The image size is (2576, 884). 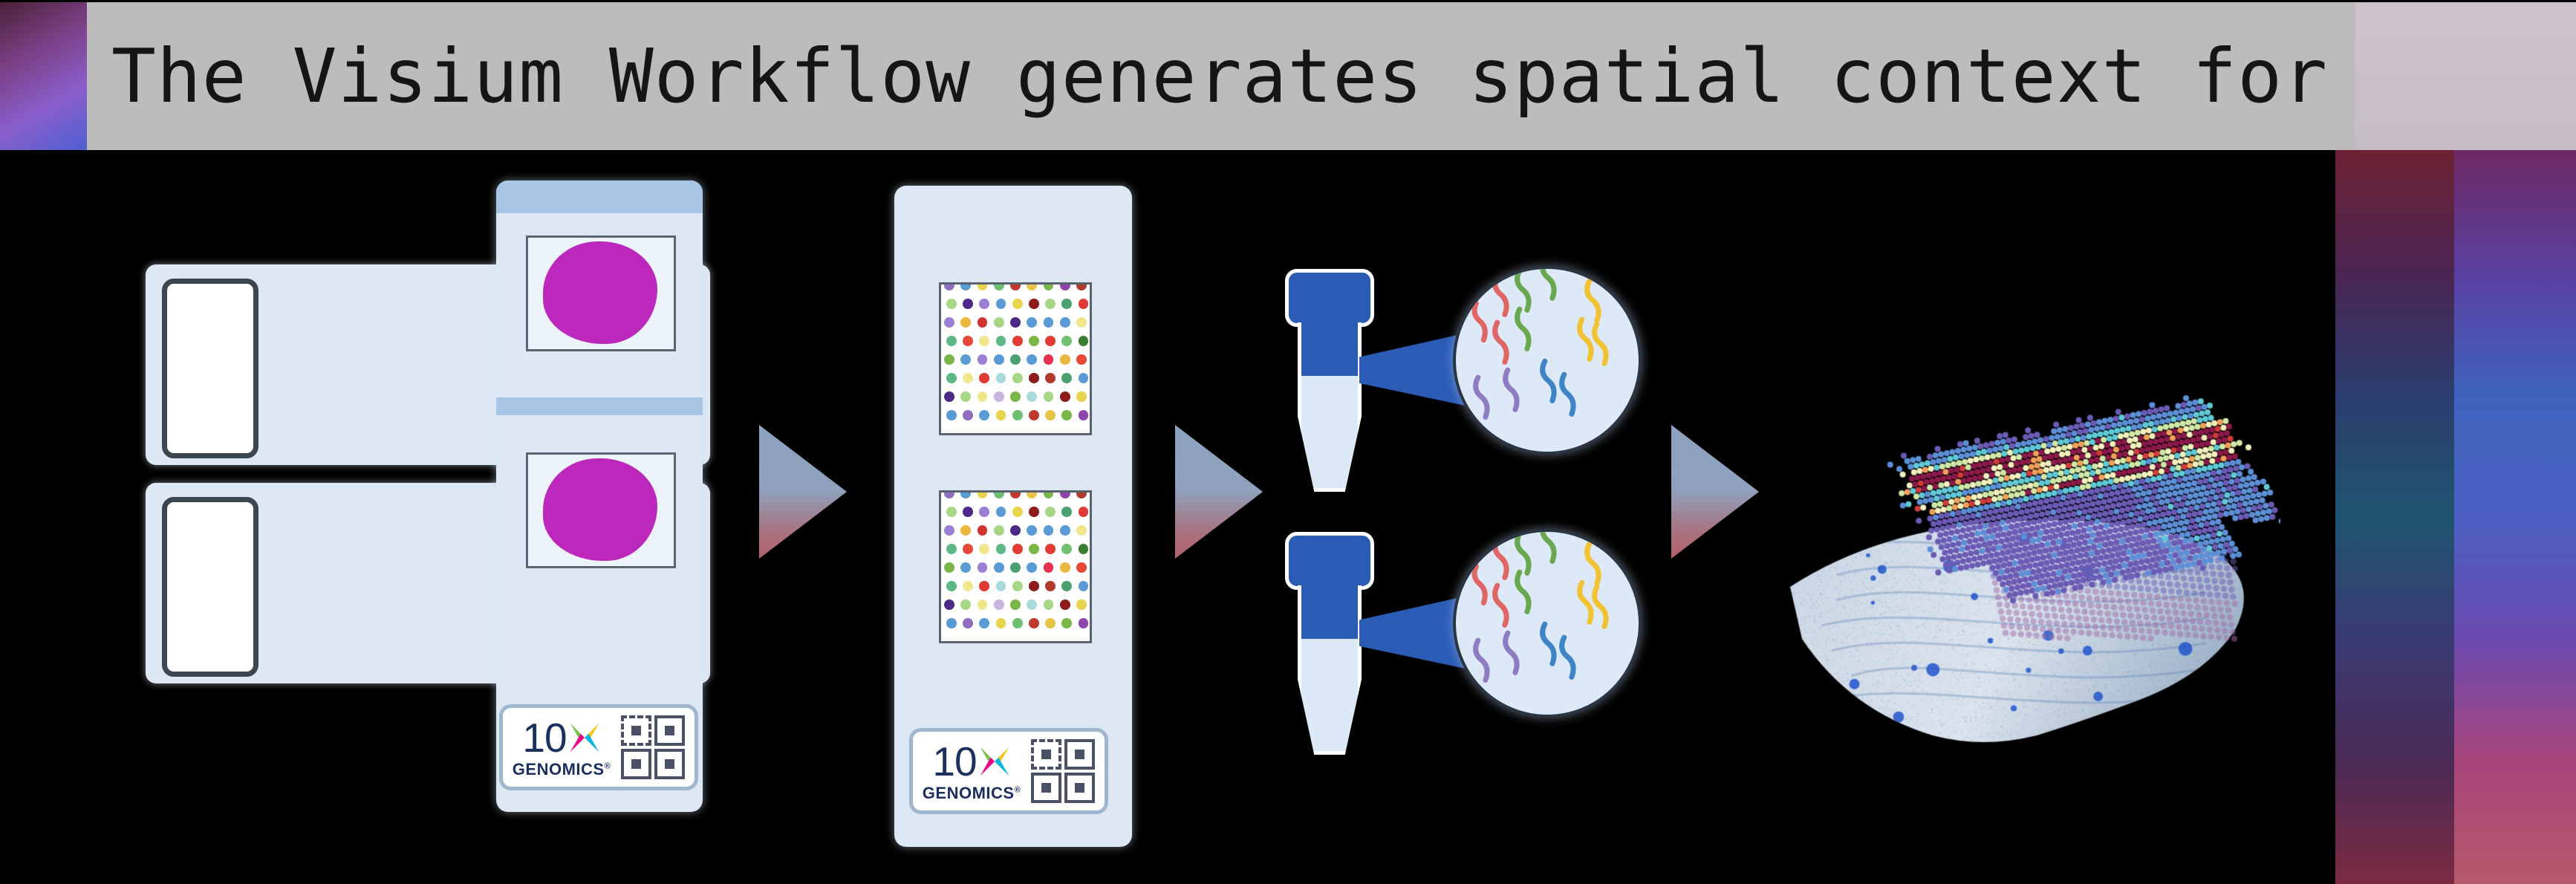 I want to click on logo-wordmark-2: 10 GENOMICS®, so click(x=972, y=772).